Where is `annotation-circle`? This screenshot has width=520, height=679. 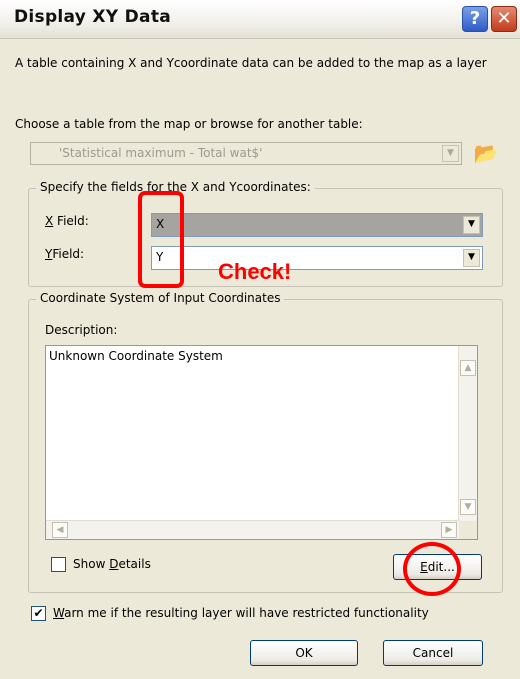 annotation-circle is located at coordinates (432, 569).